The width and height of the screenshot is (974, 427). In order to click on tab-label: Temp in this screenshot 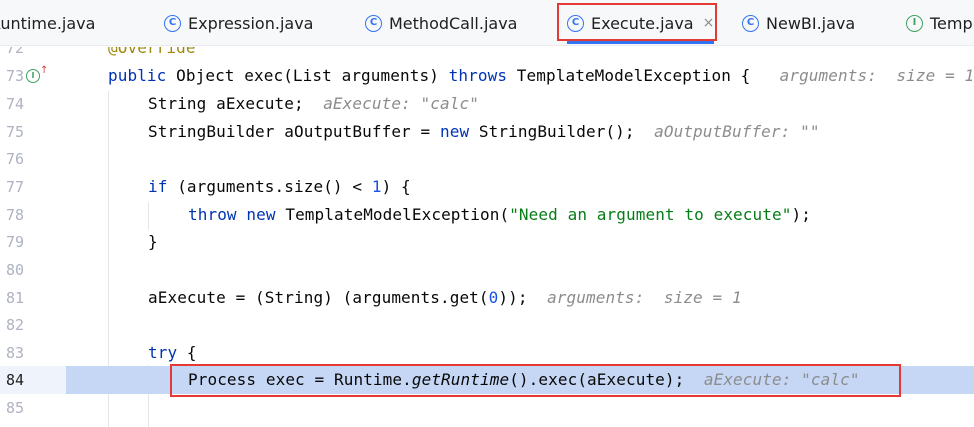, I will do `click(951, 23)`.